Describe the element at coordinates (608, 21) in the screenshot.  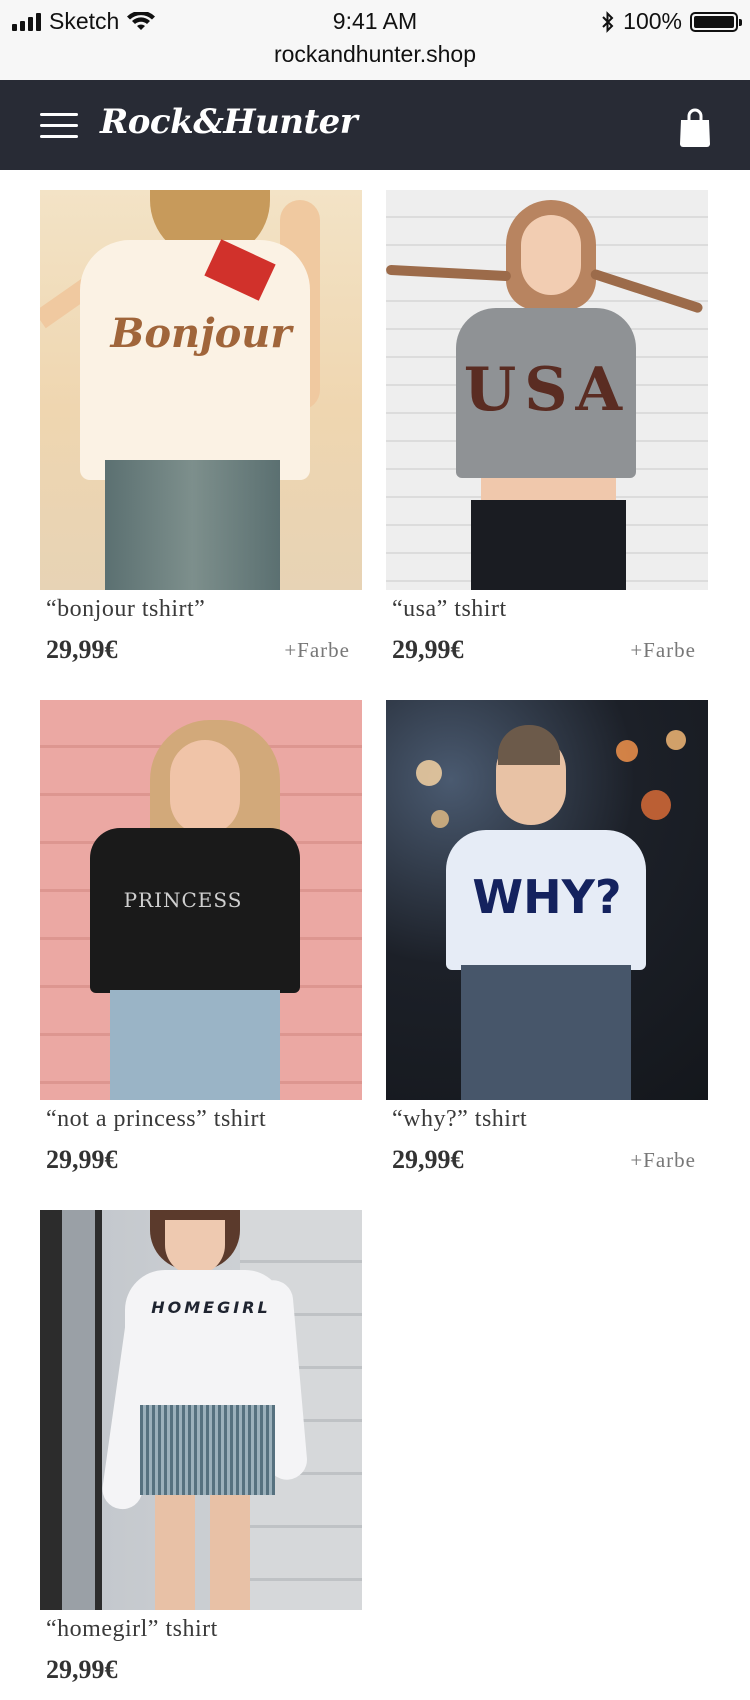
I see `bluetooth-icon` at that location.